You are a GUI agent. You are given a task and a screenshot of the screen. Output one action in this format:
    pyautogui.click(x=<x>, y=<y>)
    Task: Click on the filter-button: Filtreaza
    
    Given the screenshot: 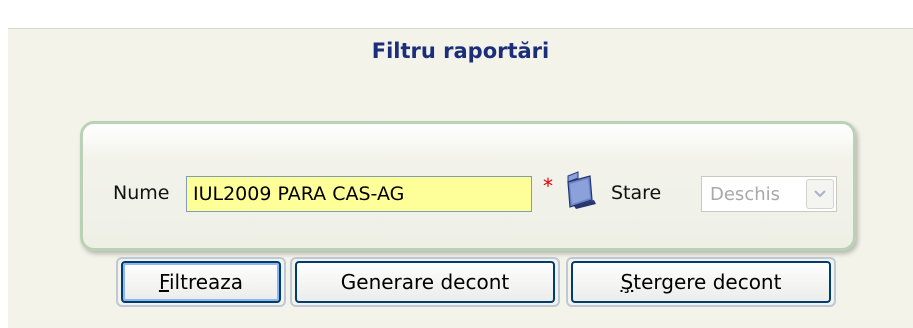 What is the action you would take?
    pyautogui.click(x=201, y=282)
    